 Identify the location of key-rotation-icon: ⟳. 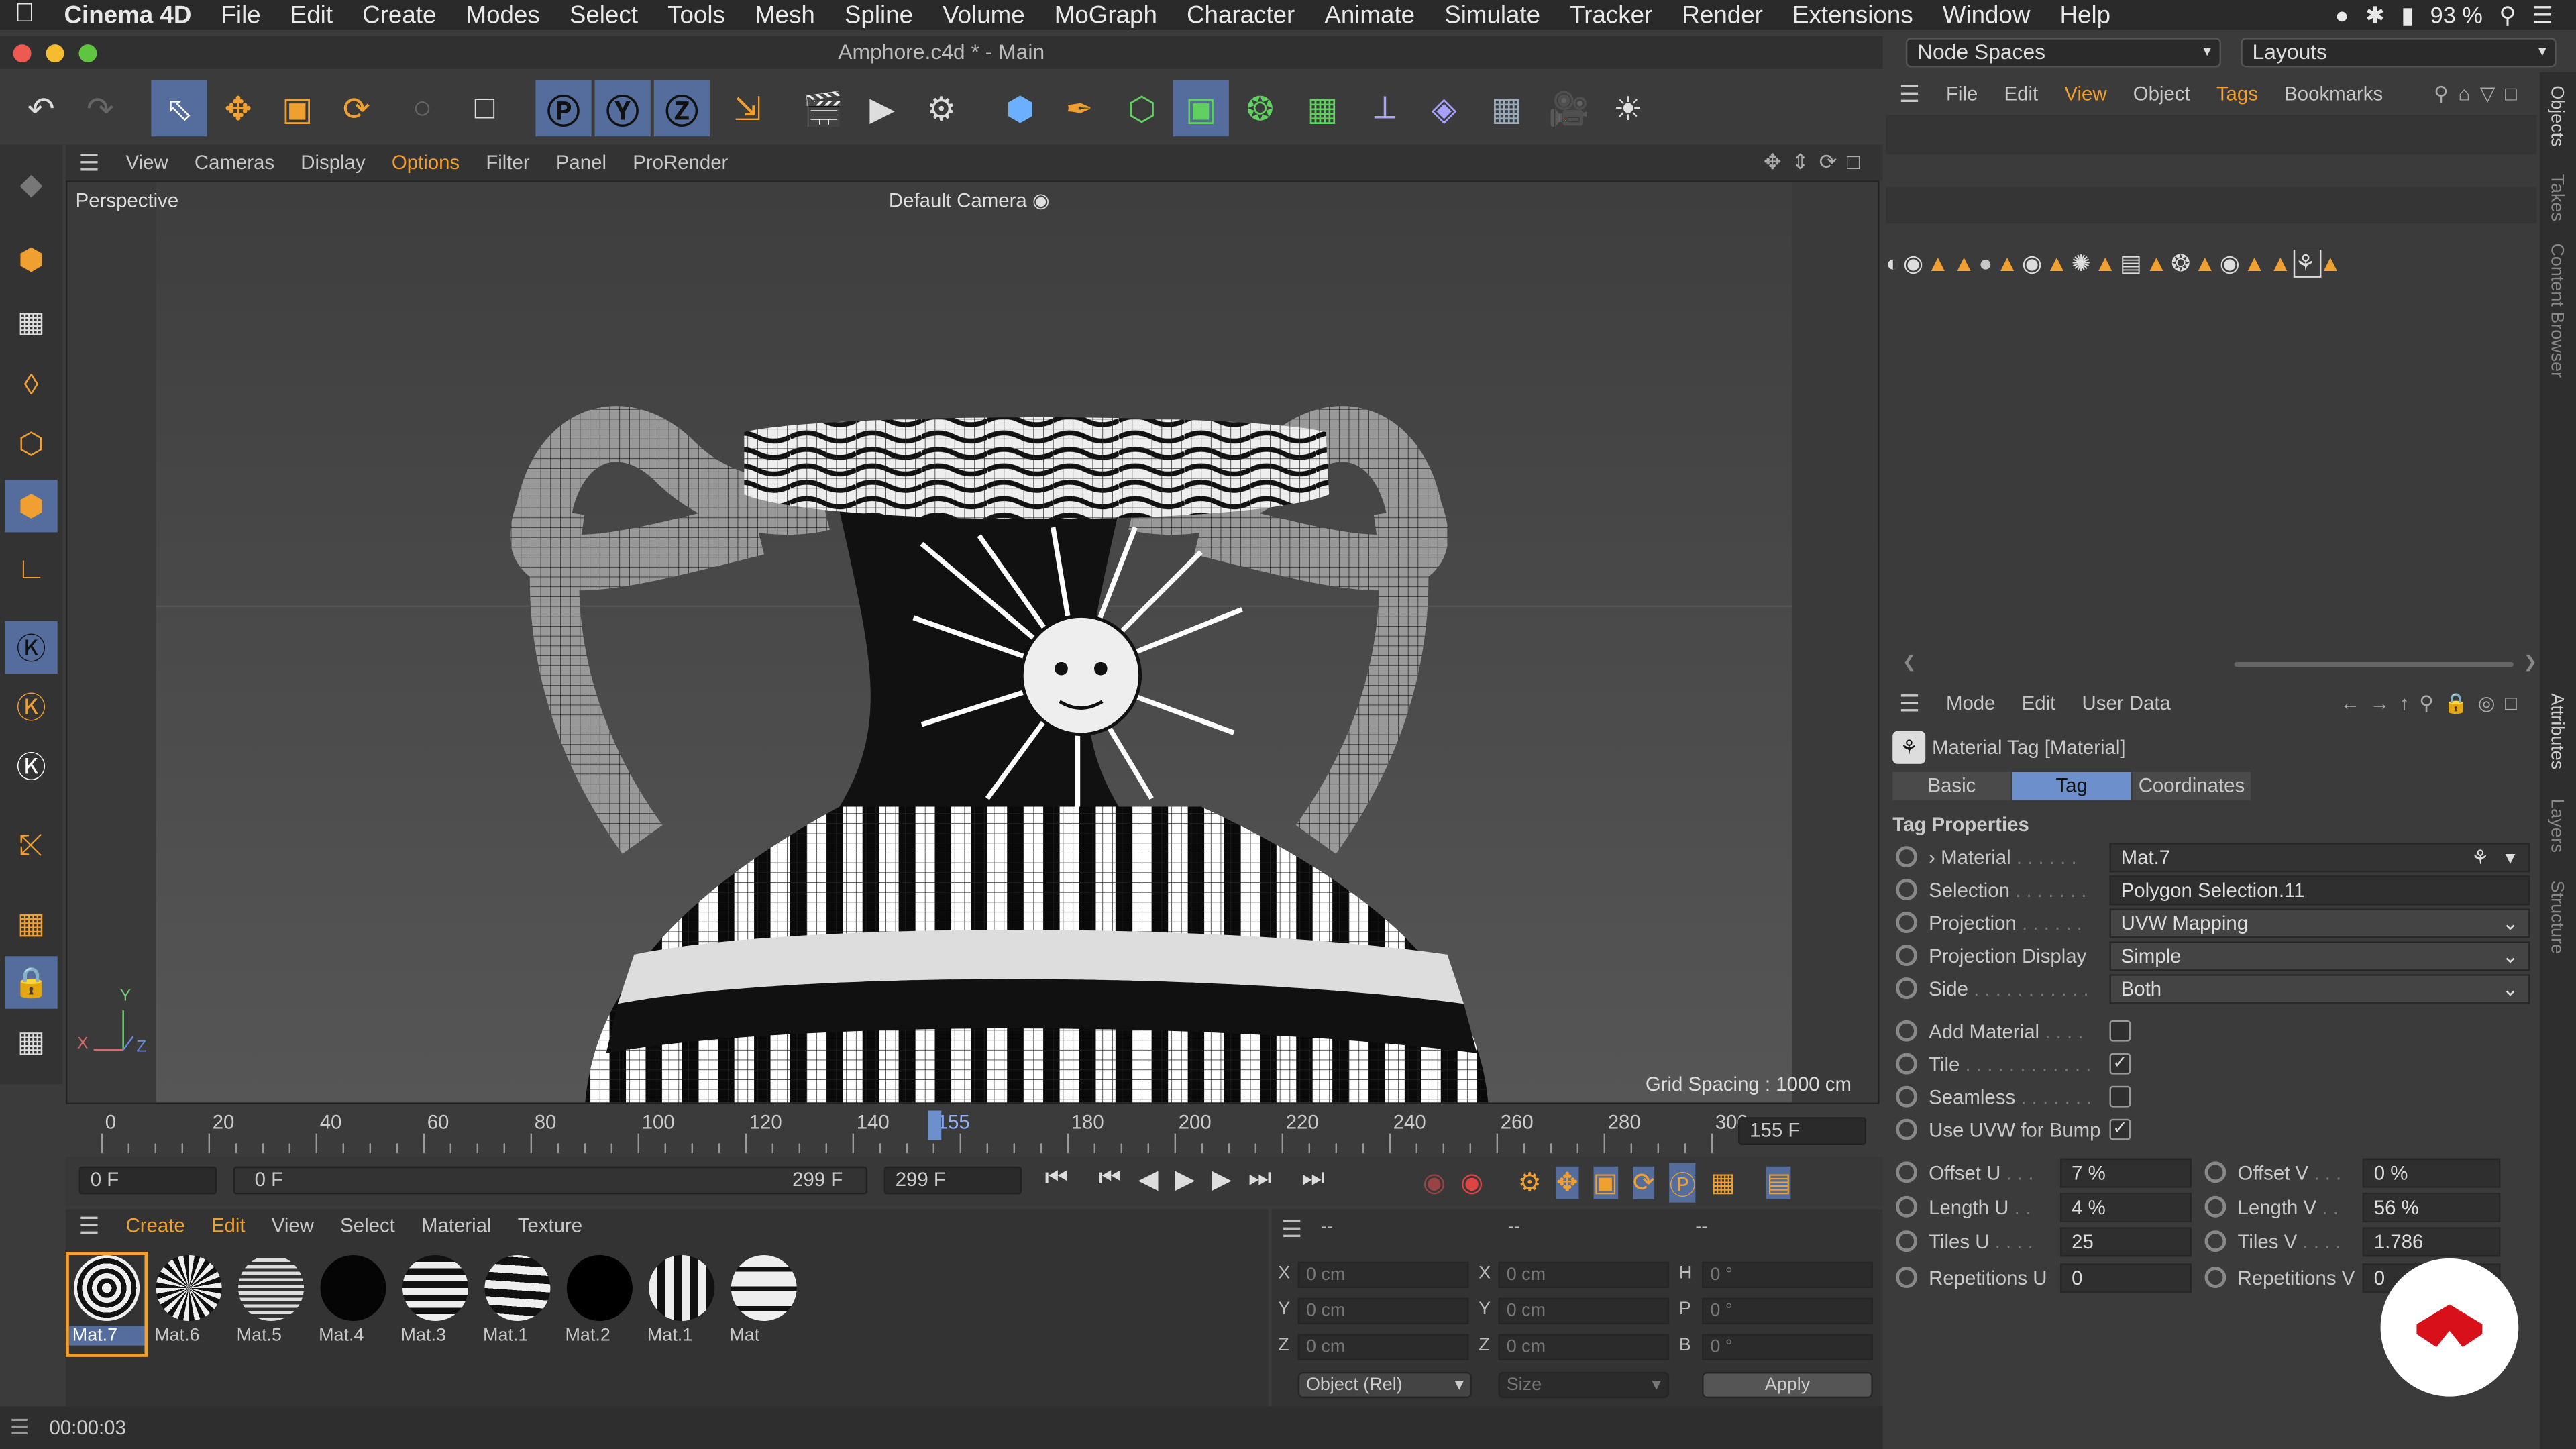
(1643, 1182).